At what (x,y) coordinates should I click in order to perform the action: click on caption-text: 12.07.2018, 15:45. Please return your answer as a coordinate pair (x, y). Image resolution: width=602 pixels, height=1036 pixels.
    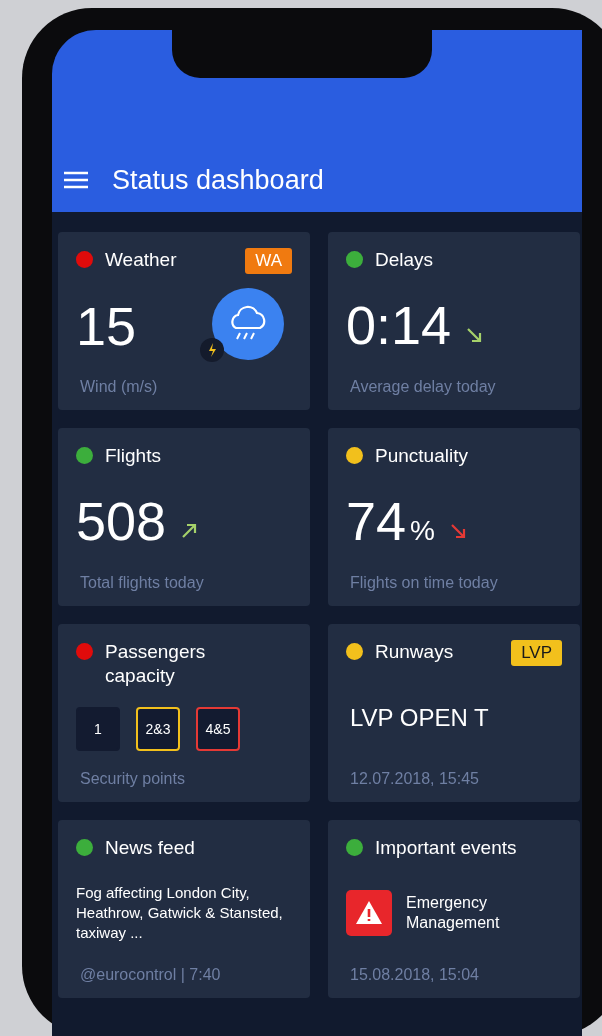
    Looking at the image, I should click on (415, 779).